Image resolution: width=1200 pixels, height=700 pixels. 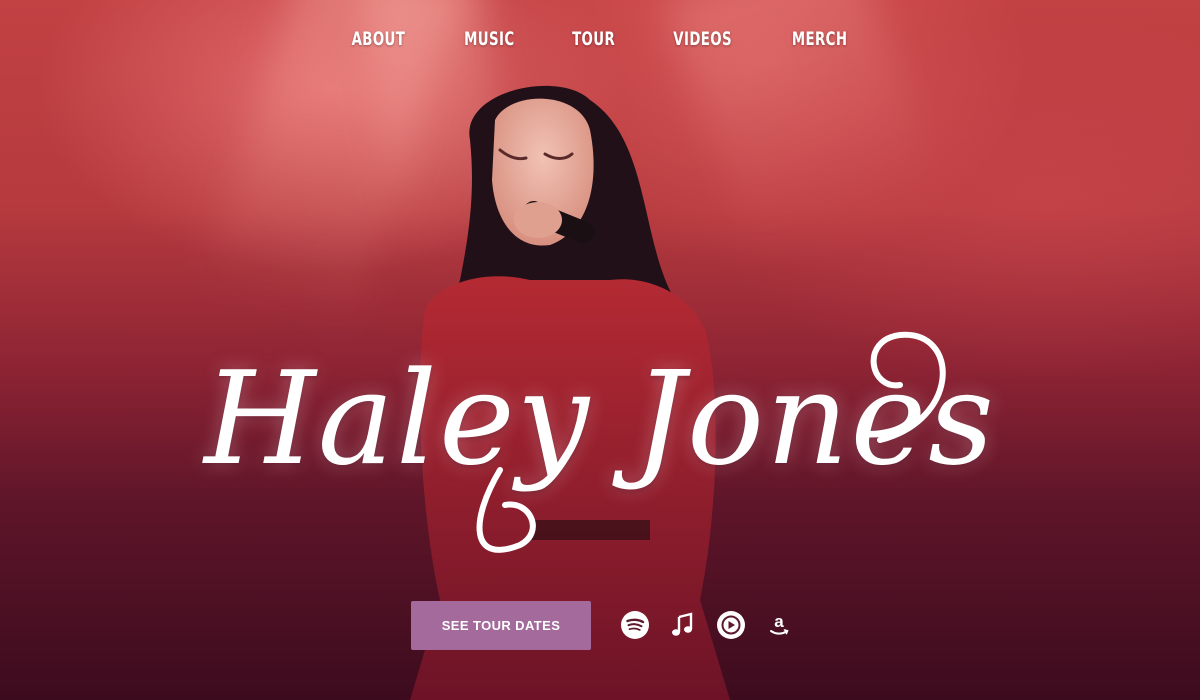 What do you see at coordinates (731, 625) in the screenshot?
I see `youtube-music-icon` at bounding box center [731, 625].